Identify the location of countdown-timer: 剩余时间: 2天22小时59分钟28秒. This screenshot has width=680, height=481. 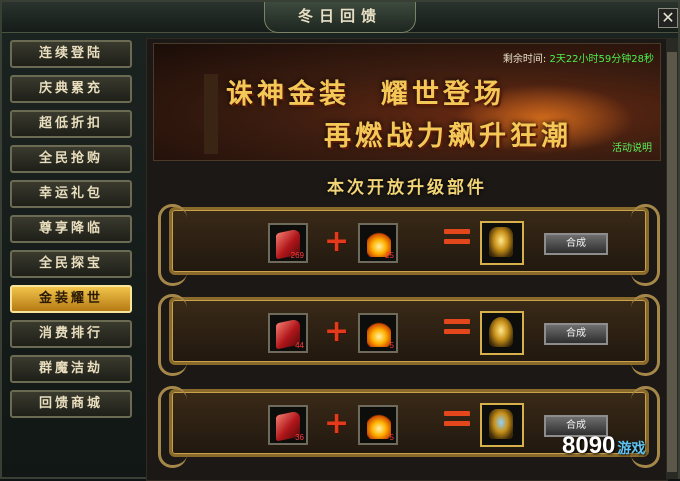
(578, 57).